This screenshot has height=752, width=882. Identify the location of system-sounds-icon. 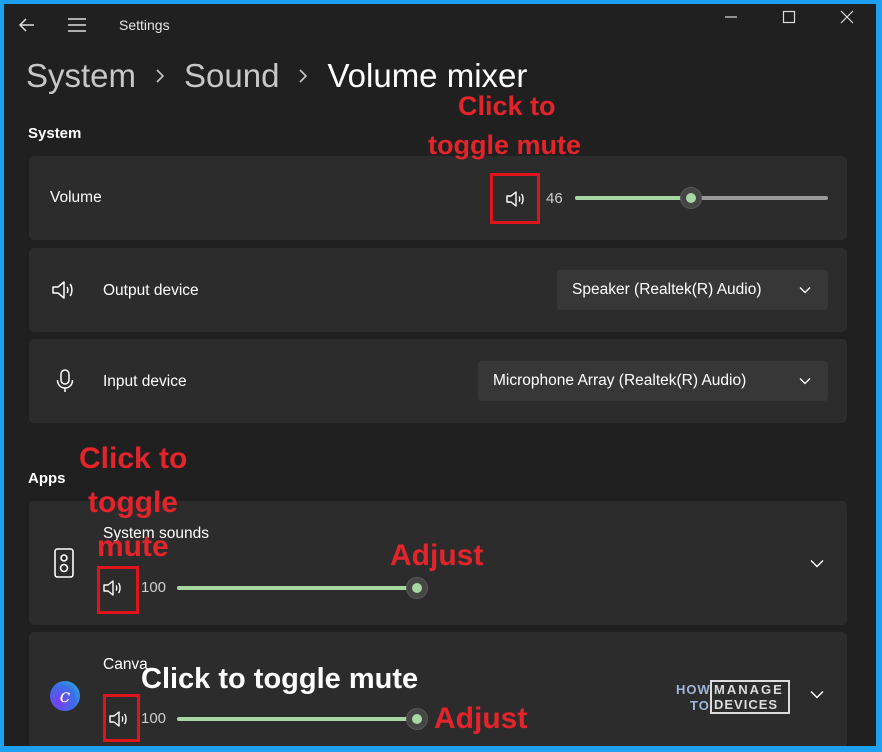
(64, 563).